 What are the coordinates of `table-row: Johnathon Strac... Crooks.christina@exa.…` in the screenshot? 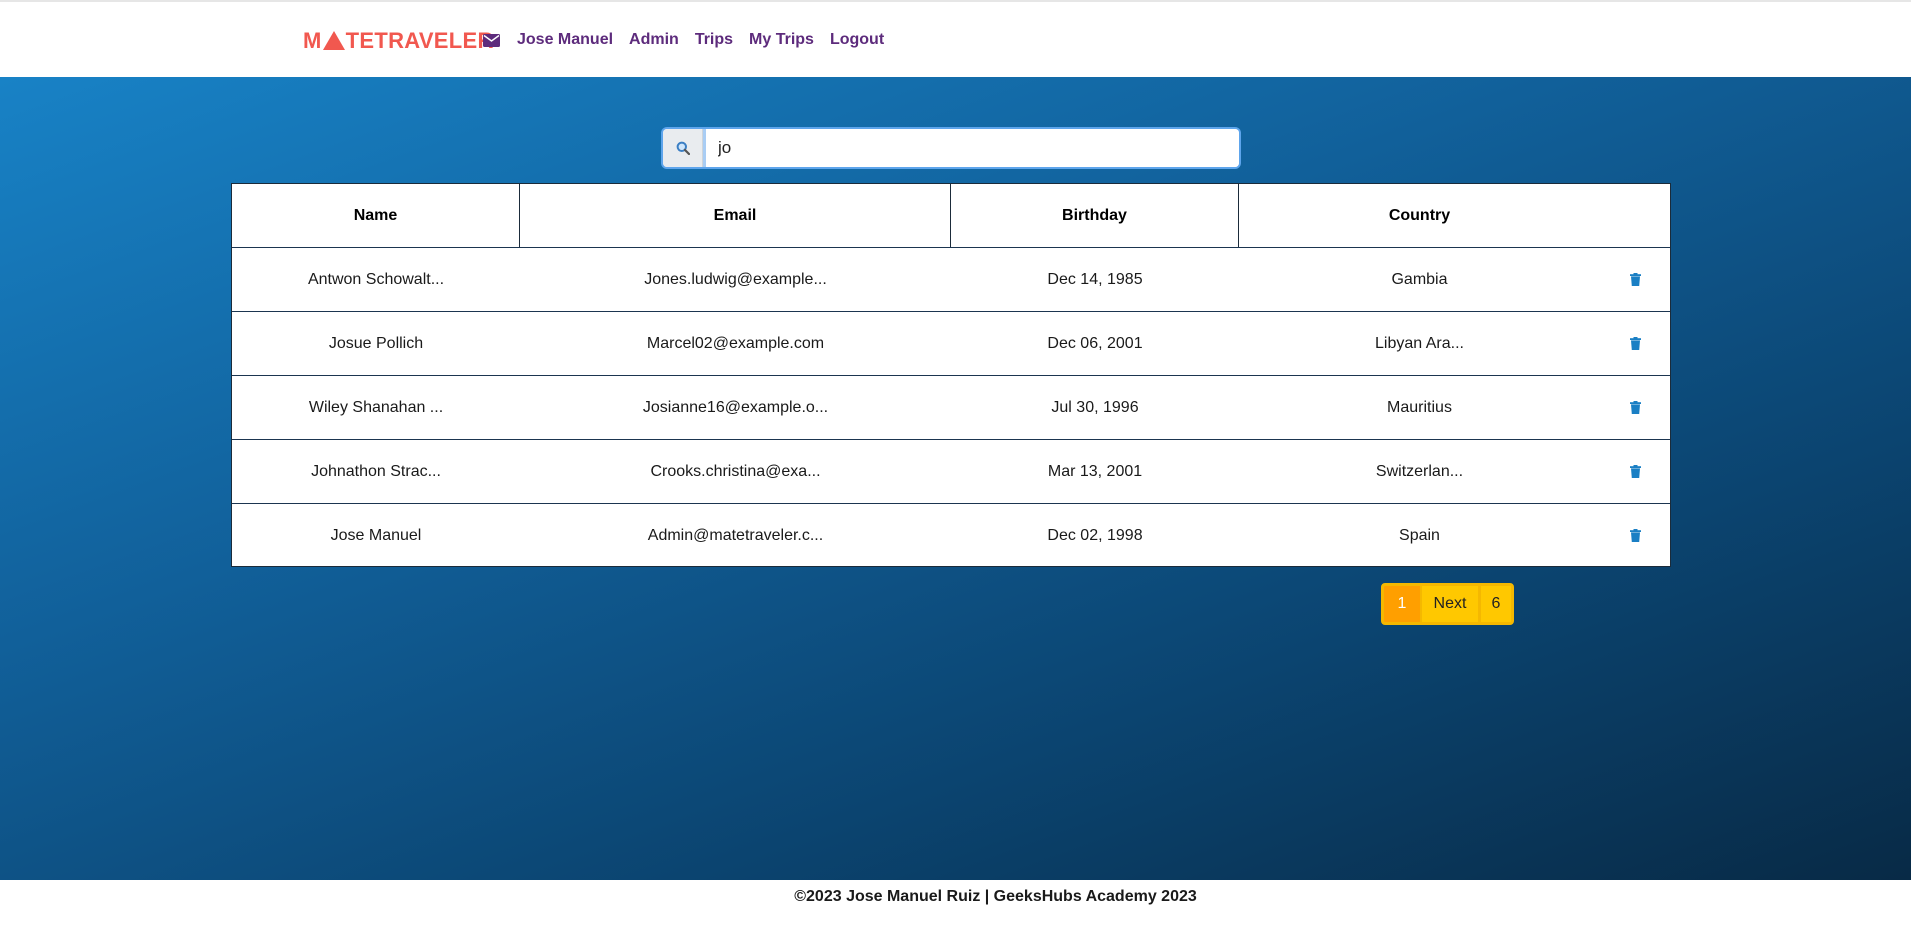 It's located at (951, 472).